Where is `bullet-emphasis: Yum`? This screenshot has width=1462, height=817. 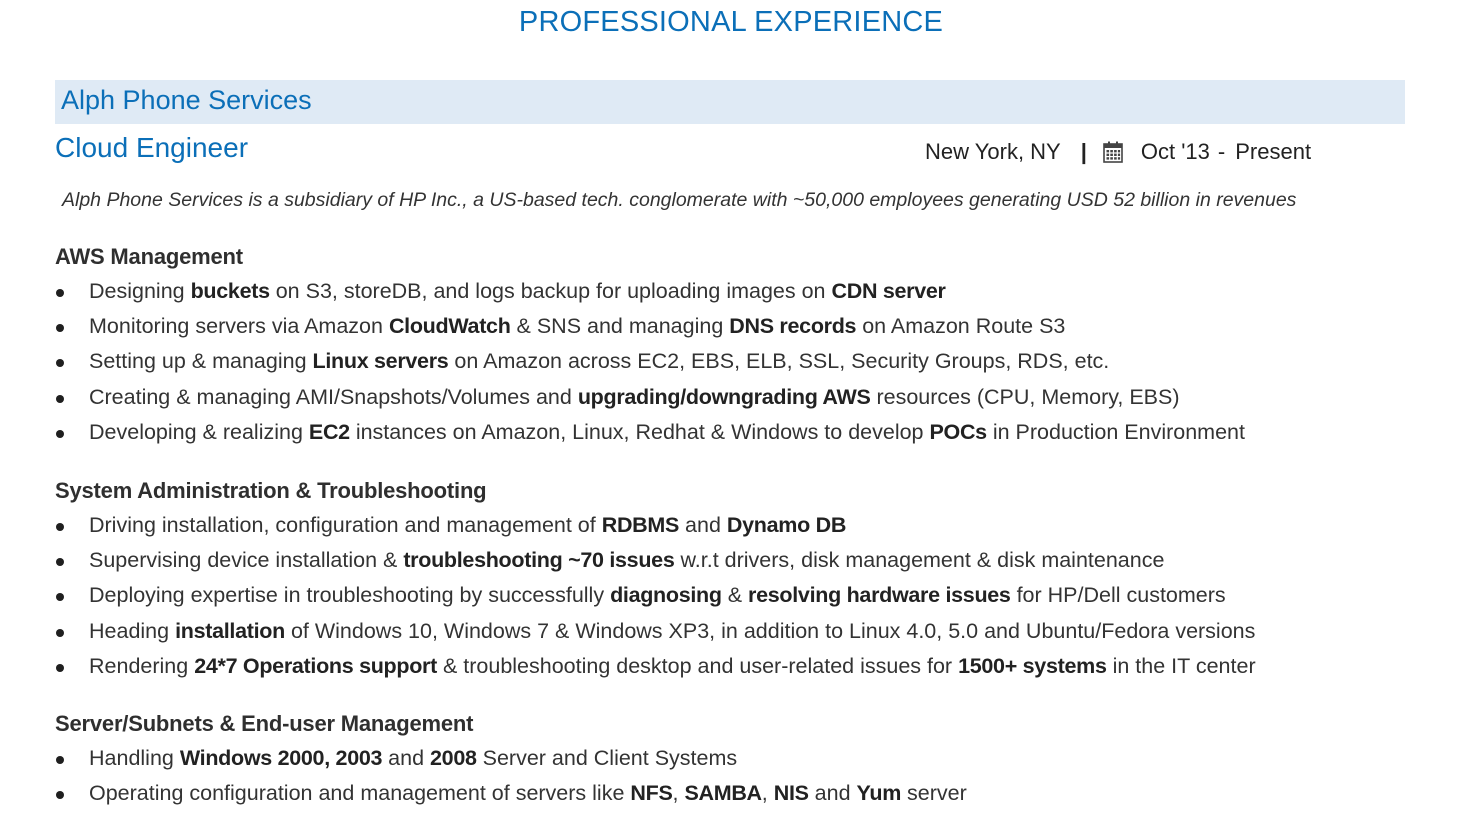 bullet-emphasis: Yum is located at coordinates (879, 793).